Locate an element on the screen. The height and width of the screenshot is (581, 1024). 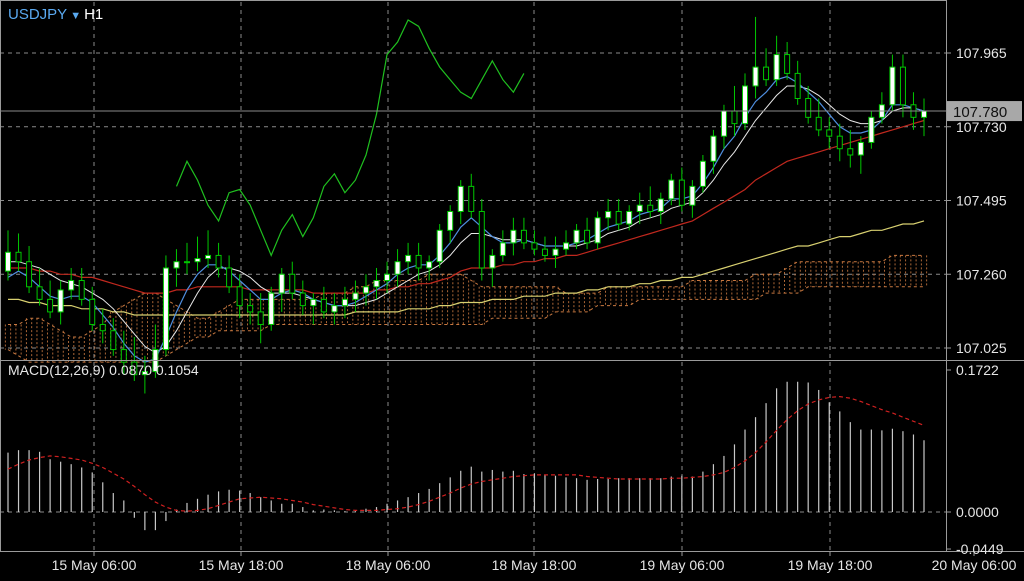
price-tick-label: 107.965 is located at coordinates (981, 53).